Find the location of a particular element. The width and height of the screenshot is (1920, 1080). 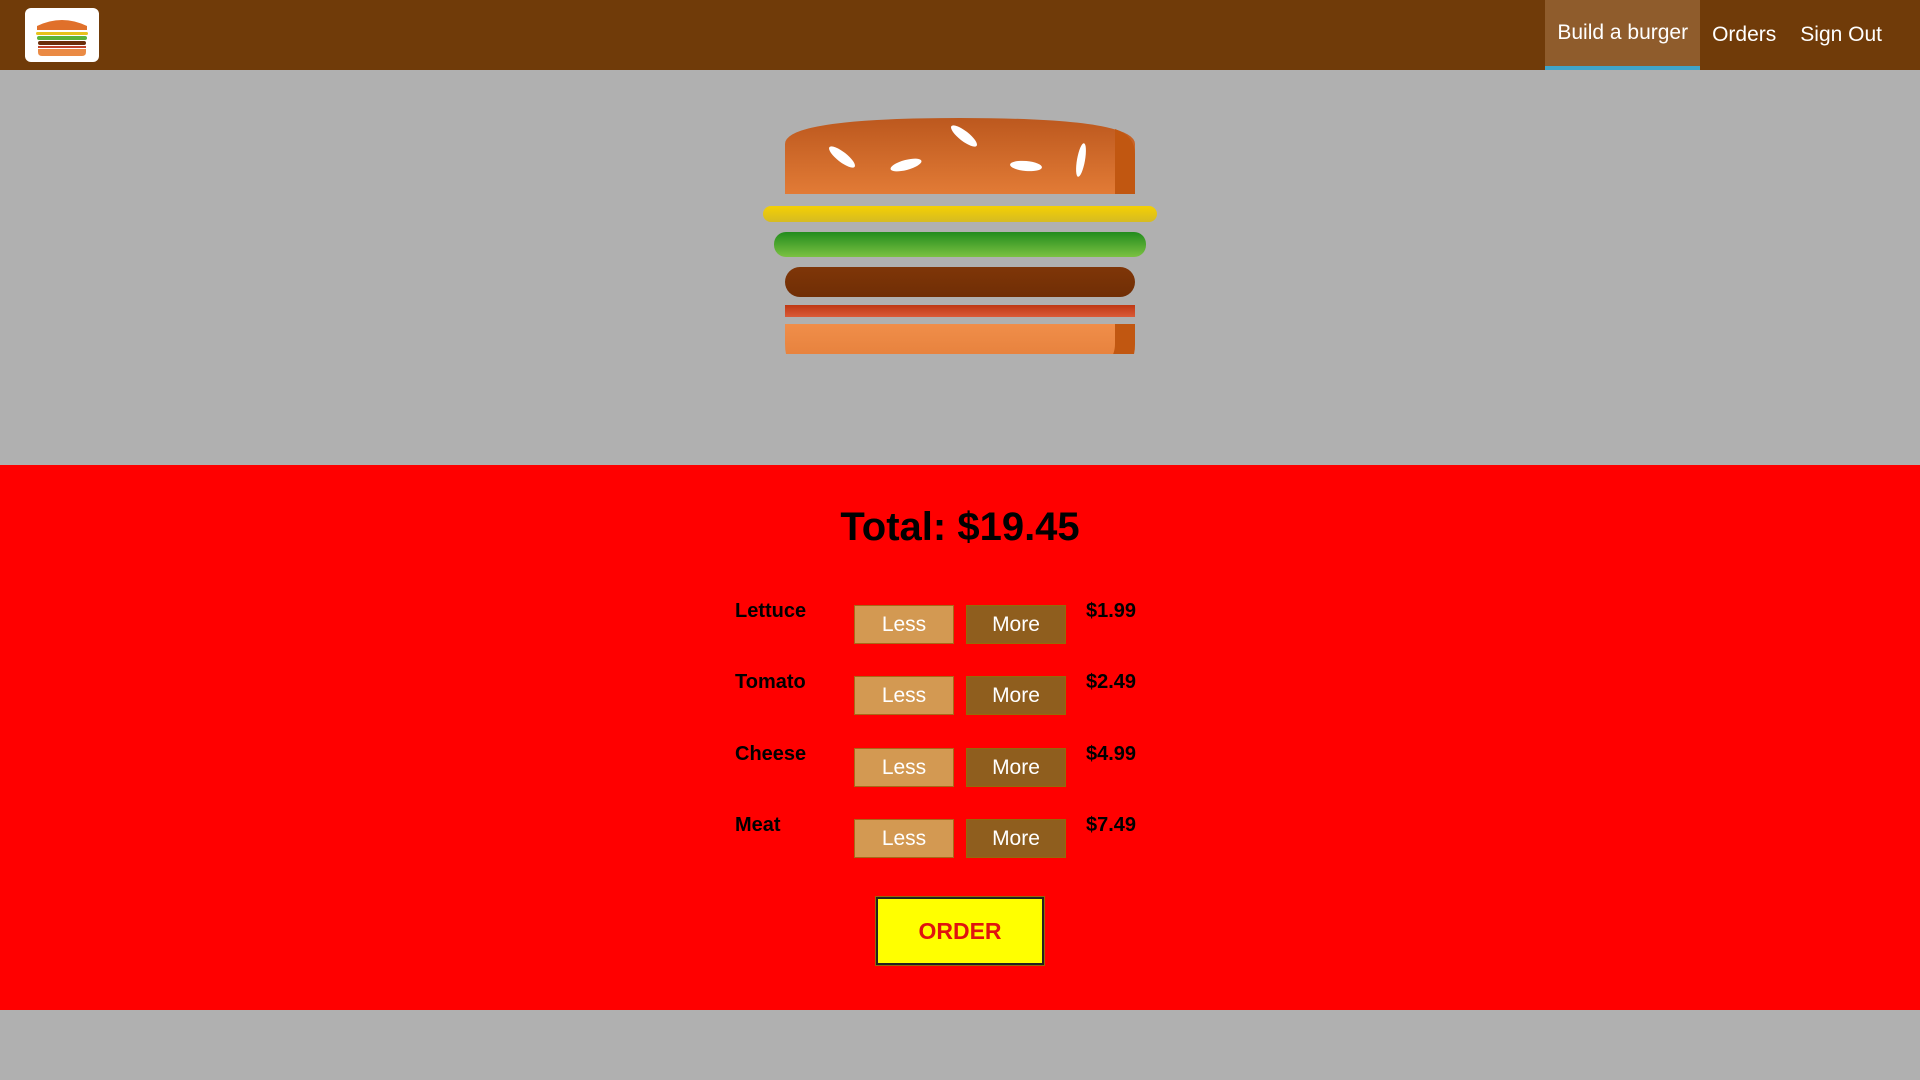

ingredient-label: Cheese is located at coordinates (771, 754).